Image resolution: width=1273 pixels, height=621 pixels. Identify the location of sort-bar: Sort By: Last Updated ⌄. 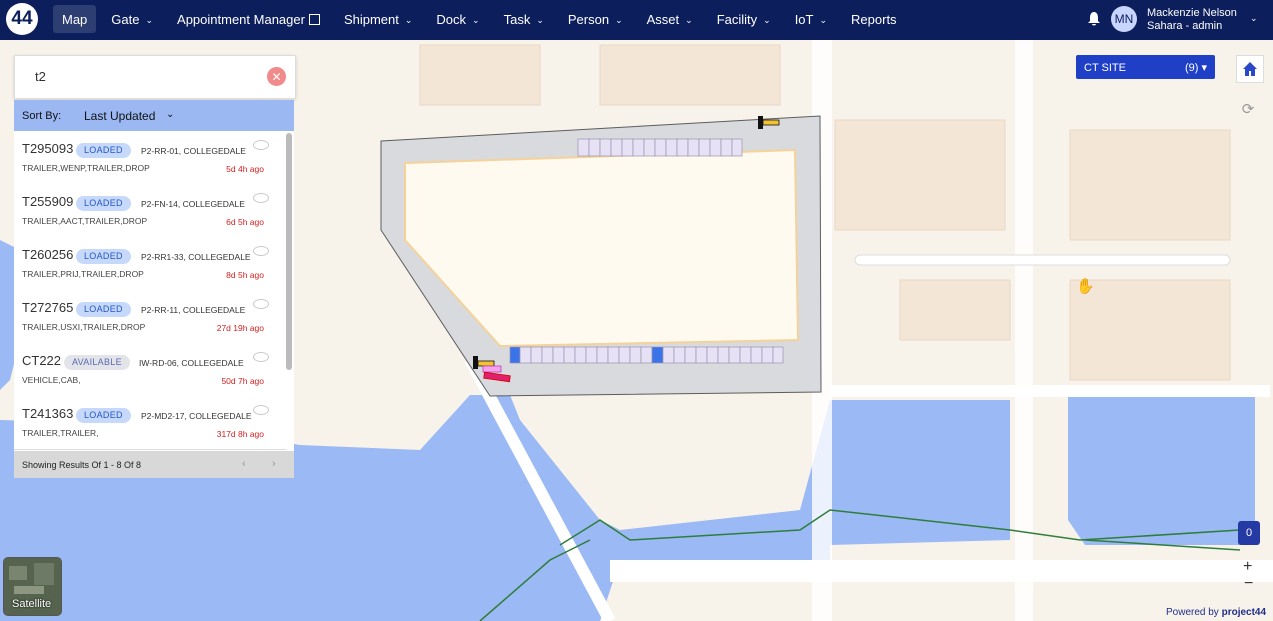
(154, 115).